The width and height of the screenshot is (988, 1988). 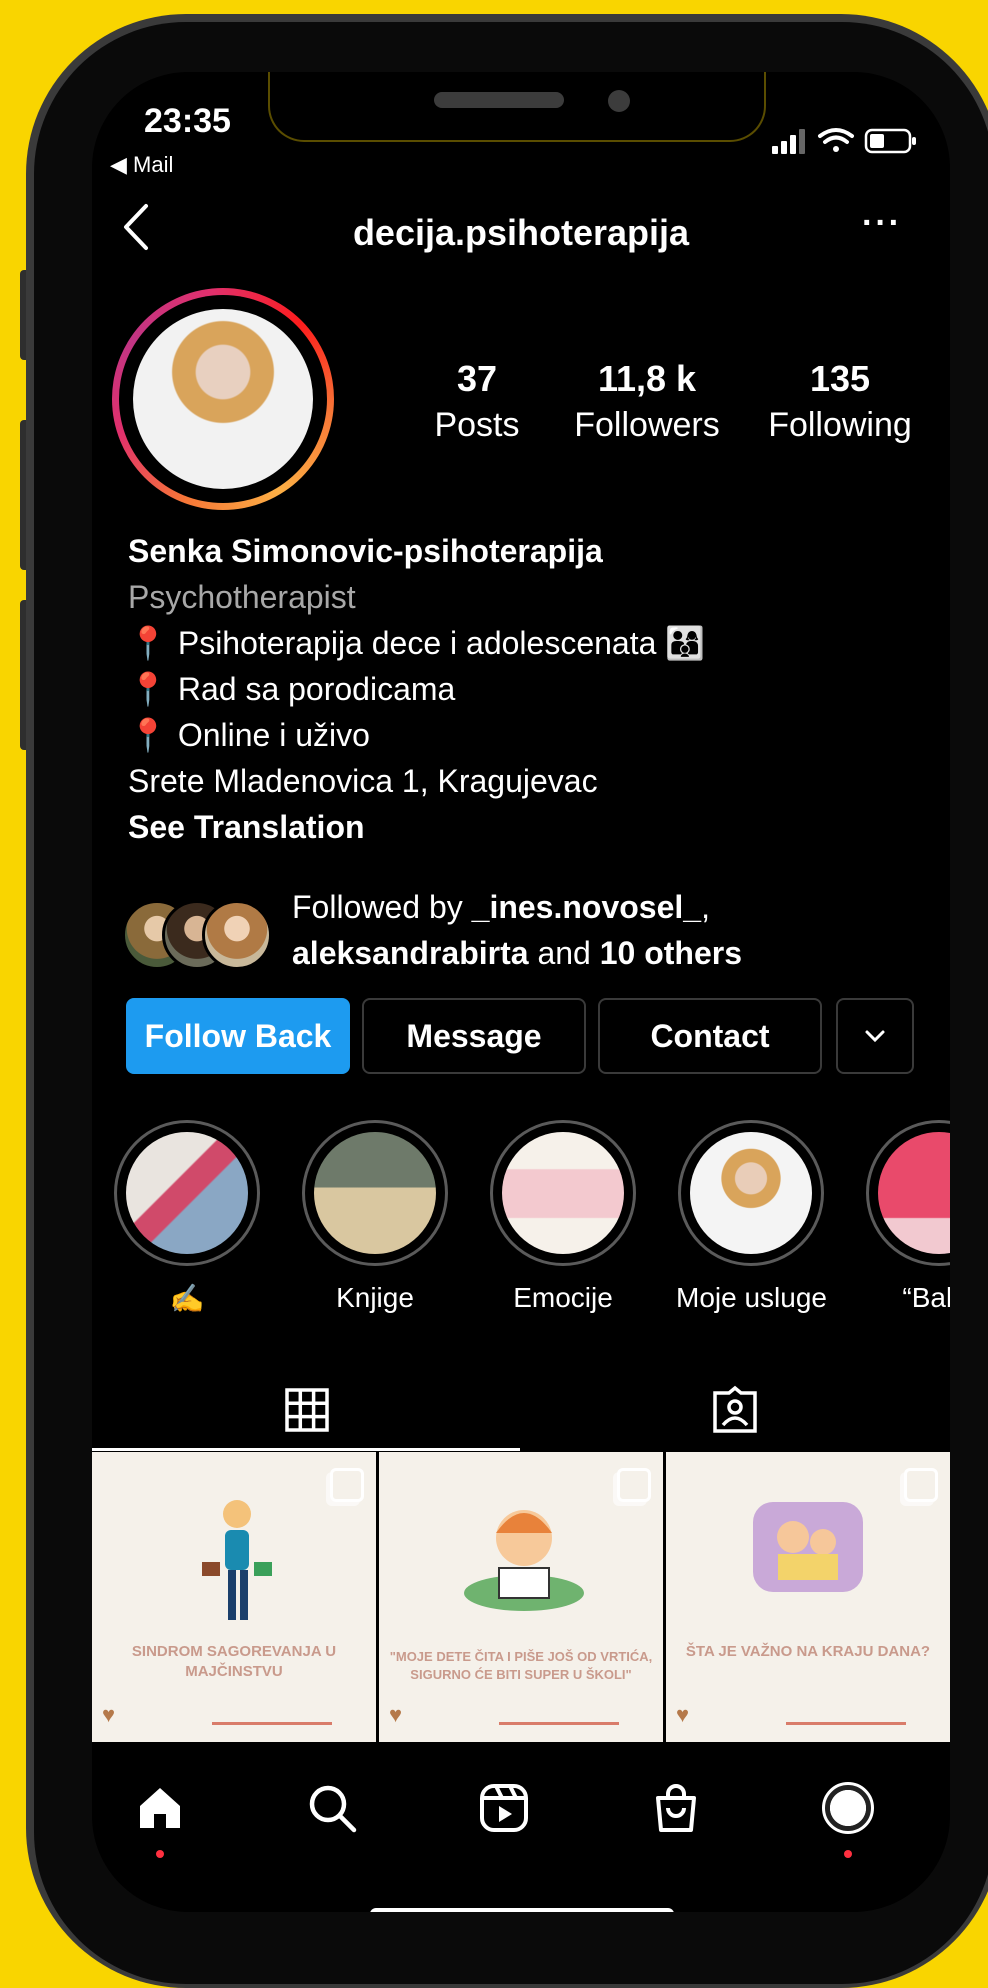 What do you see at coordinates (365, 551) in the screenshot?
I see `profile-name: Senka Simonovic-psihoterapija` at bounding box center [365, 551].